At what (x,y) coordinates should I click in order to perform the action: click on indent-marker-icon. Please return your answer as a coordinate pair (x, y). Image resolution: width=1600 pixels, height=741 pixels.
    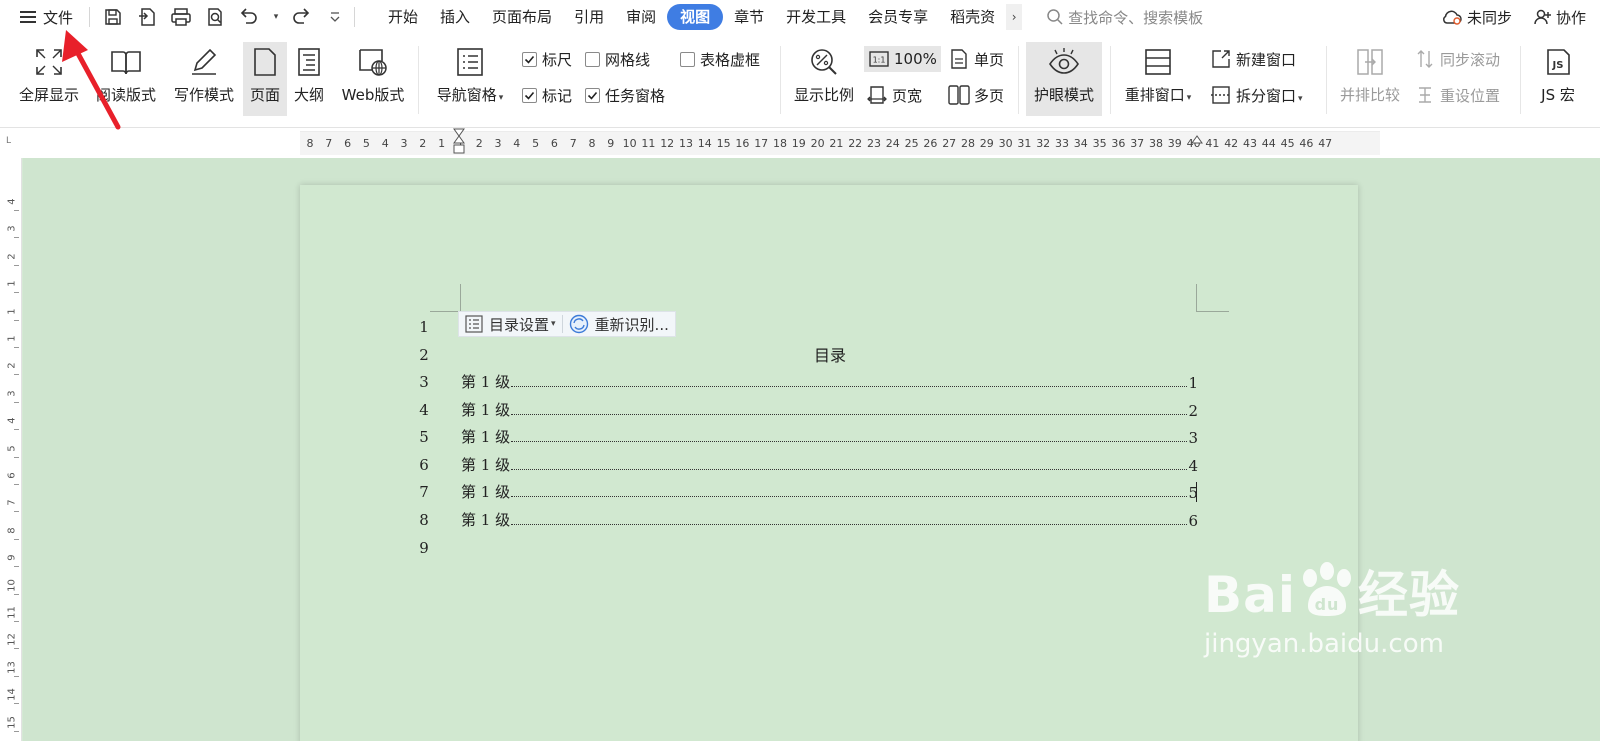
    Looking at the image, I should click on (459, 142).